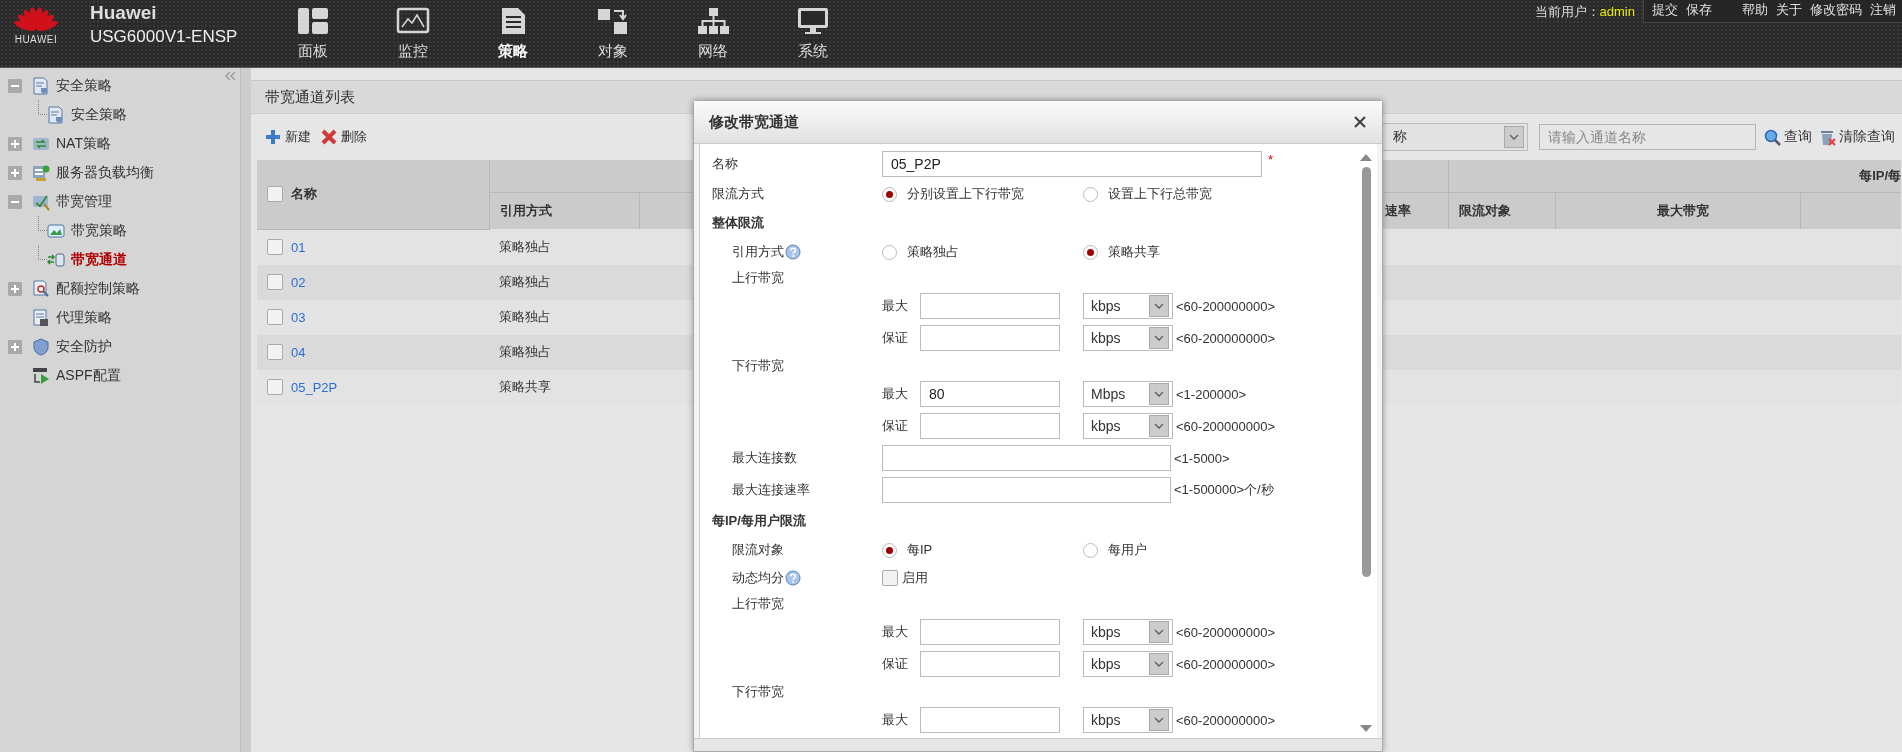 The width and height of the screenshot is (1902, 752). I want to click on name-field: 05_P2P, so click(1072, 164).